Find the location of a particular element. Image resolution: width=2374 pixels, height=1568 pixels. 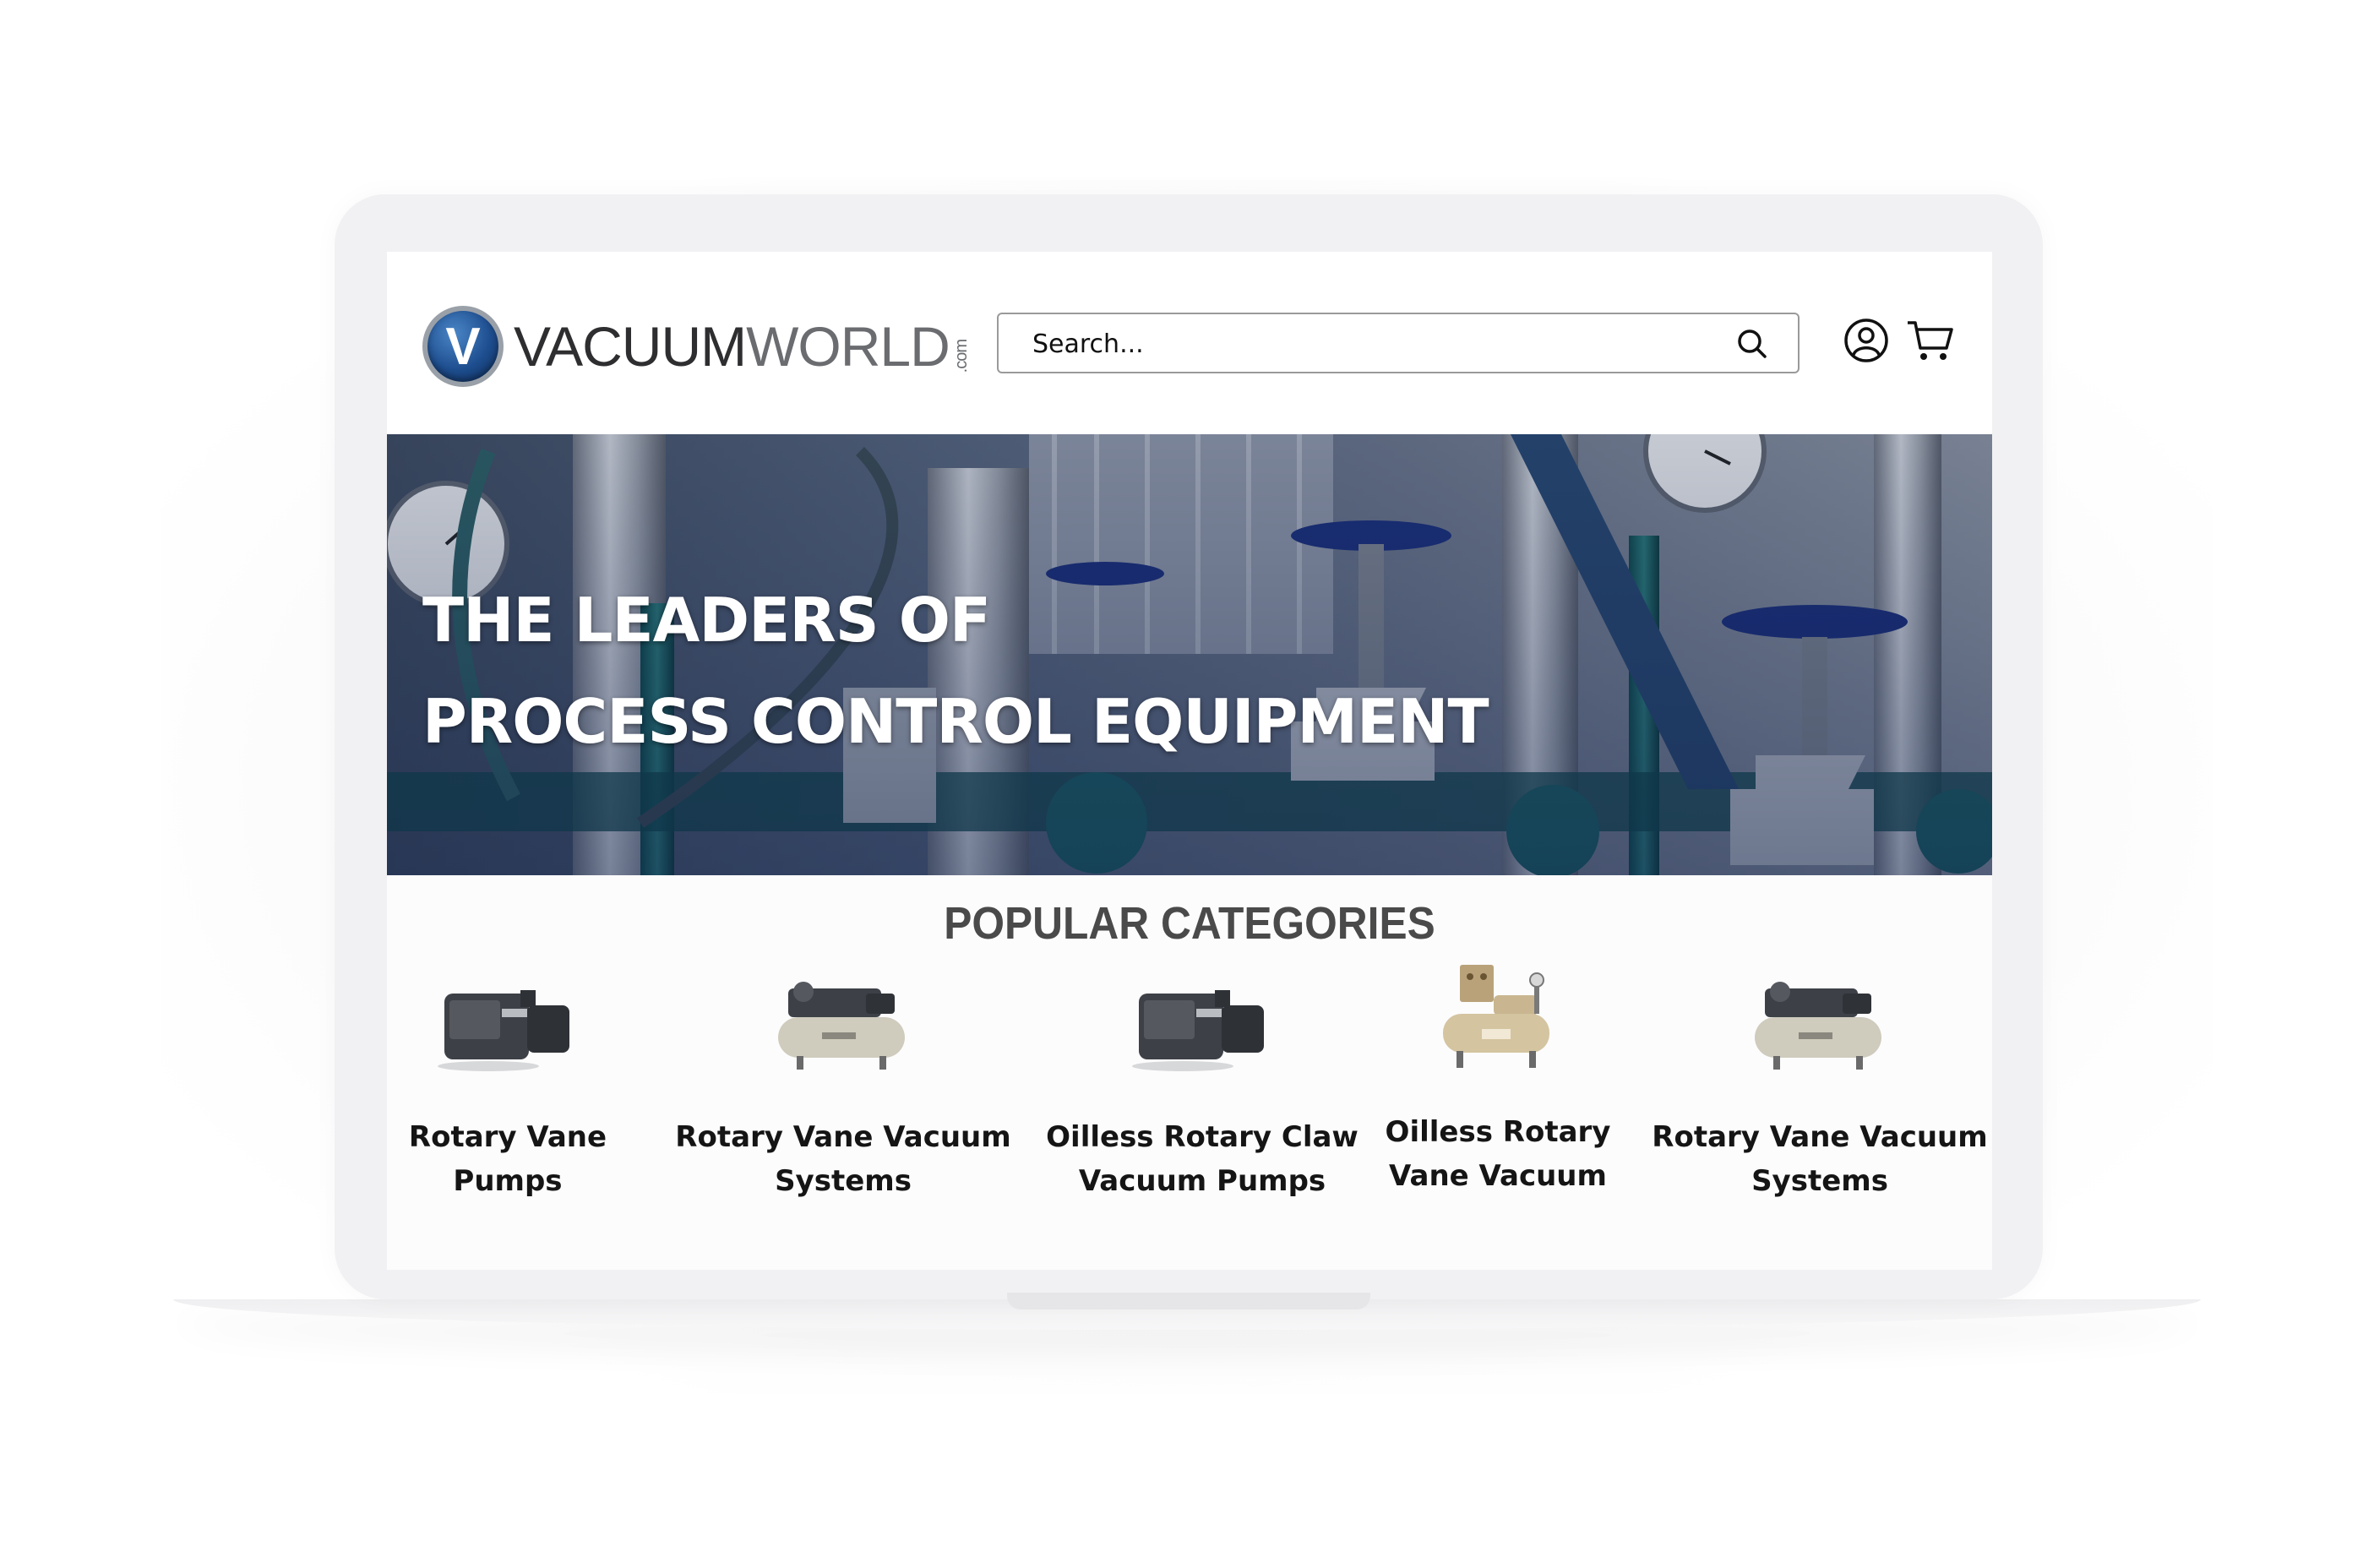

category-label-line-1: Oilless Rotary is located at coordinates (1498, 1132).